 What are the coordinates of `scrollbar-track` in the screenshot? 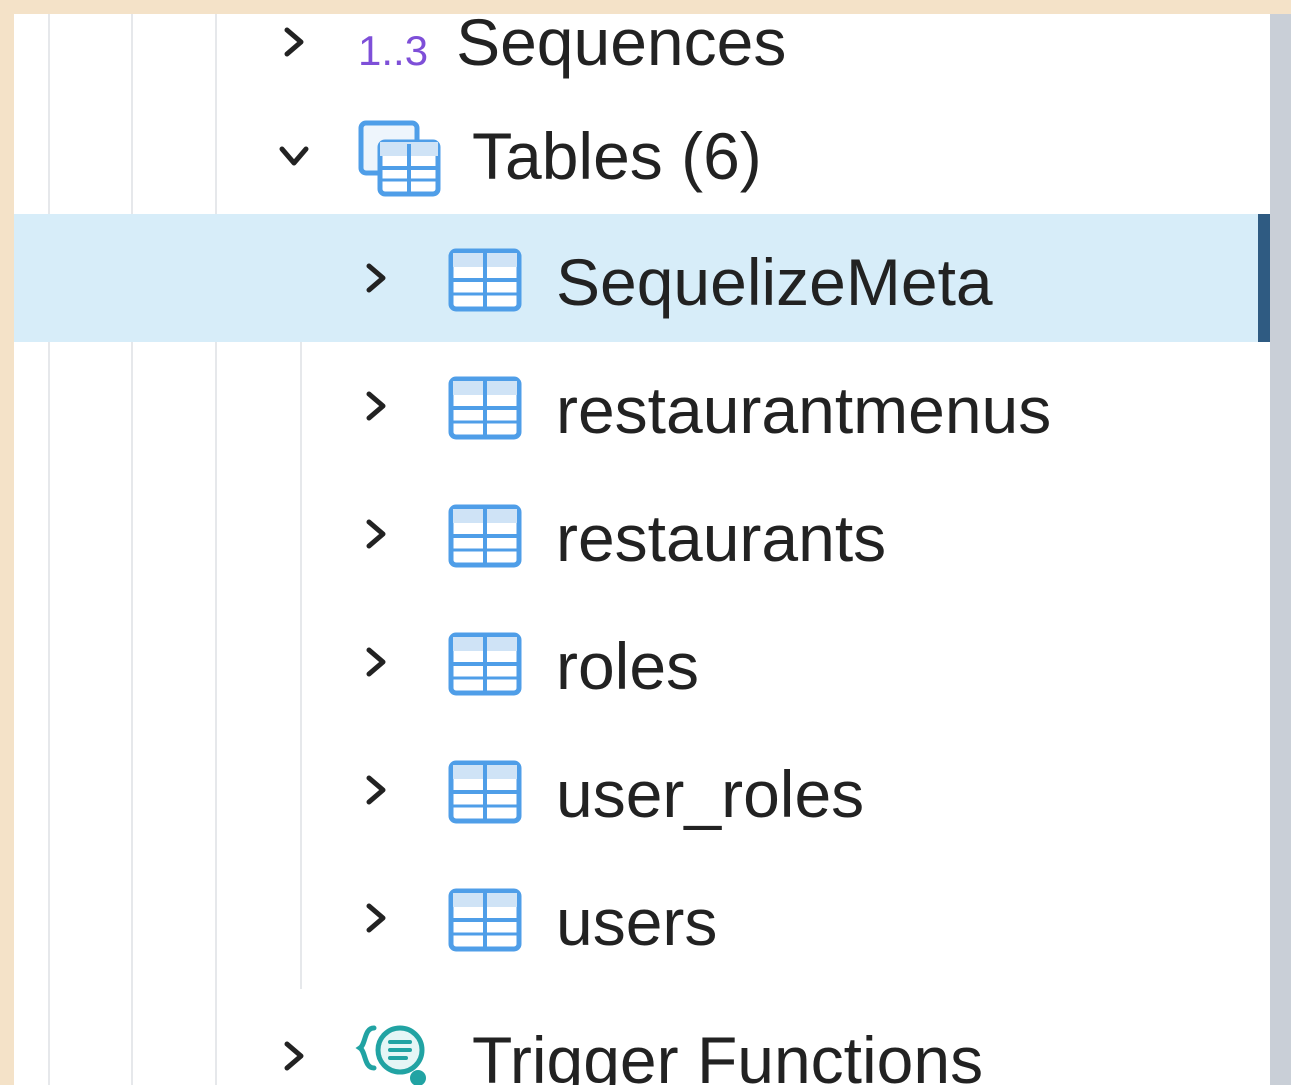 It's located at (1280, 549).